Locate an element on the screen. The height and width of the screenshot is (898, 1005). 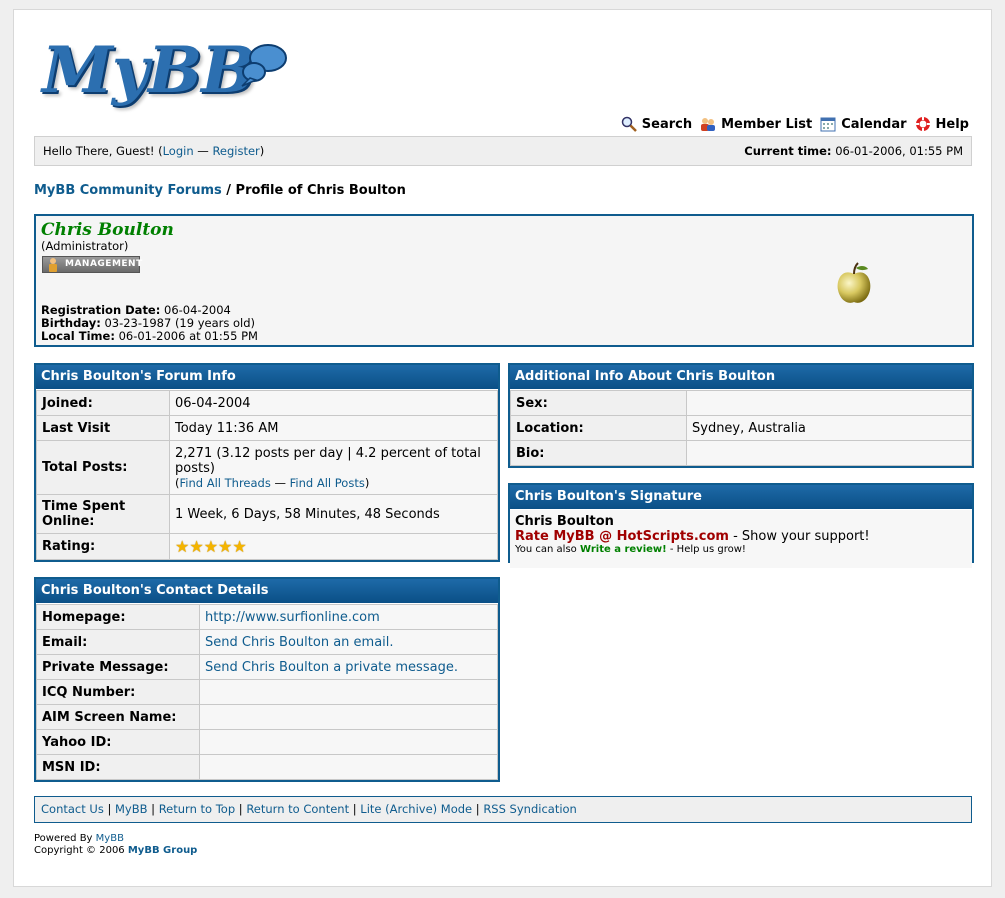
write-review-link: Write a review! is located at coordinates (623, 549).